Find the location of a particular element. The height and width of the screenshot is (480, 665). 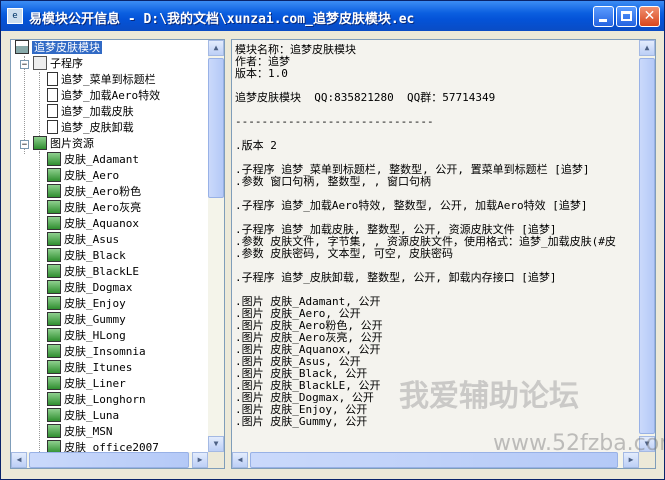

maximize-icon is located at coordinates (626, 16).